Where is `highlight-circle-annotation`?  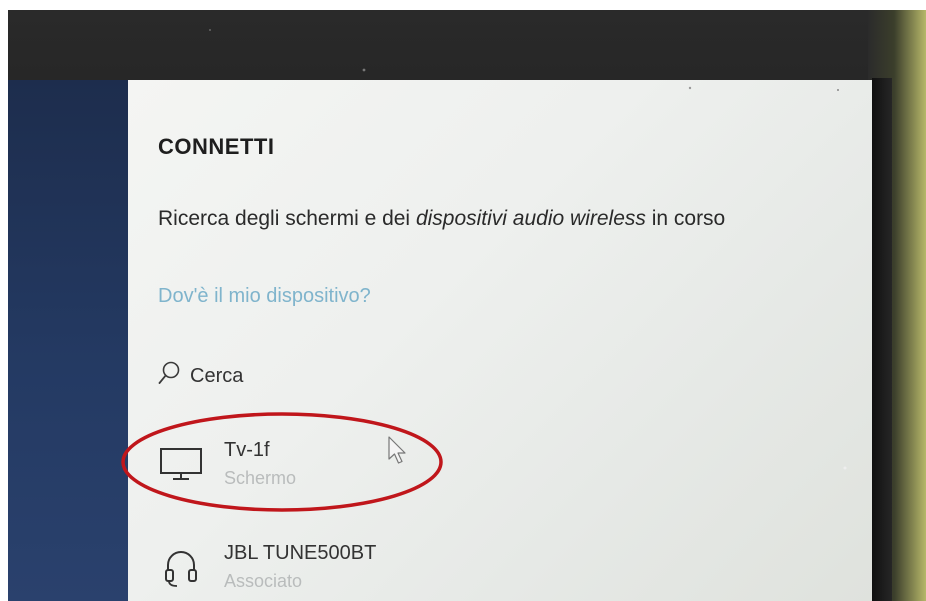
highlight-circle-annotation is located at coordinates (282, 462).